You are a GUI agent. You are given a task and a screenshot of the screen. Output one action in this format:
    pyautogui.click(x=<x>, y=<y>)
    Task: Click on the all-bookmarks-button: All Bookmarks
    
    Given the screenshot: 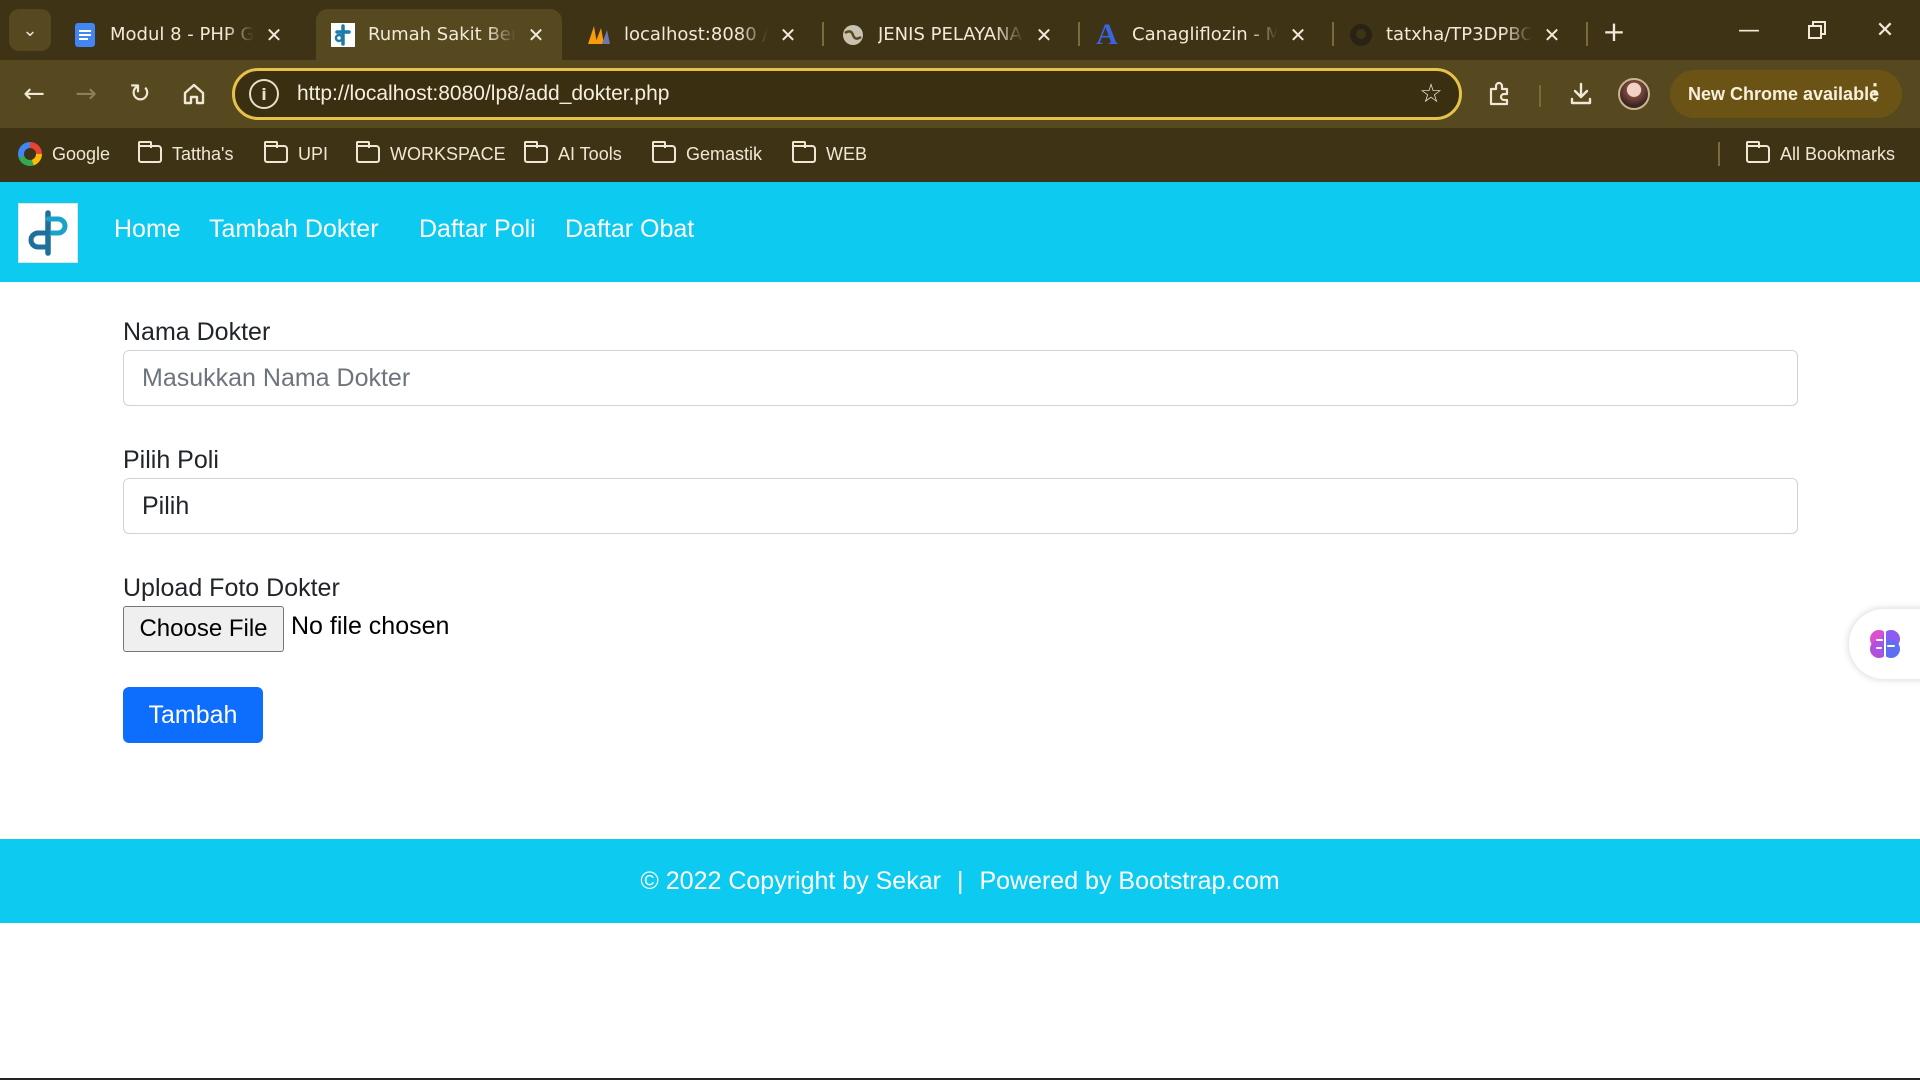 What is the action you would take?
    pyautogui.click(x=1820, y=154)
    